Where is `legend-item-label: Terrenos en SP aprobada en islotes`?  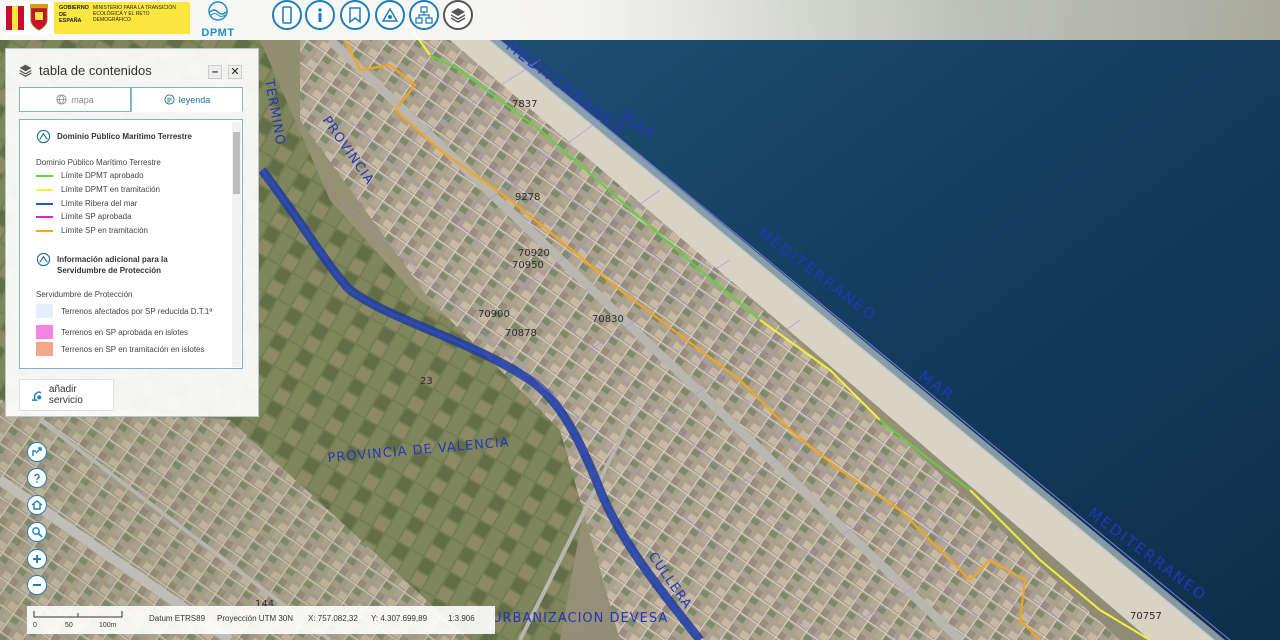
legend-item-label: Terrenos en SP aprobada en islotes is located at coordinates (125, 332).